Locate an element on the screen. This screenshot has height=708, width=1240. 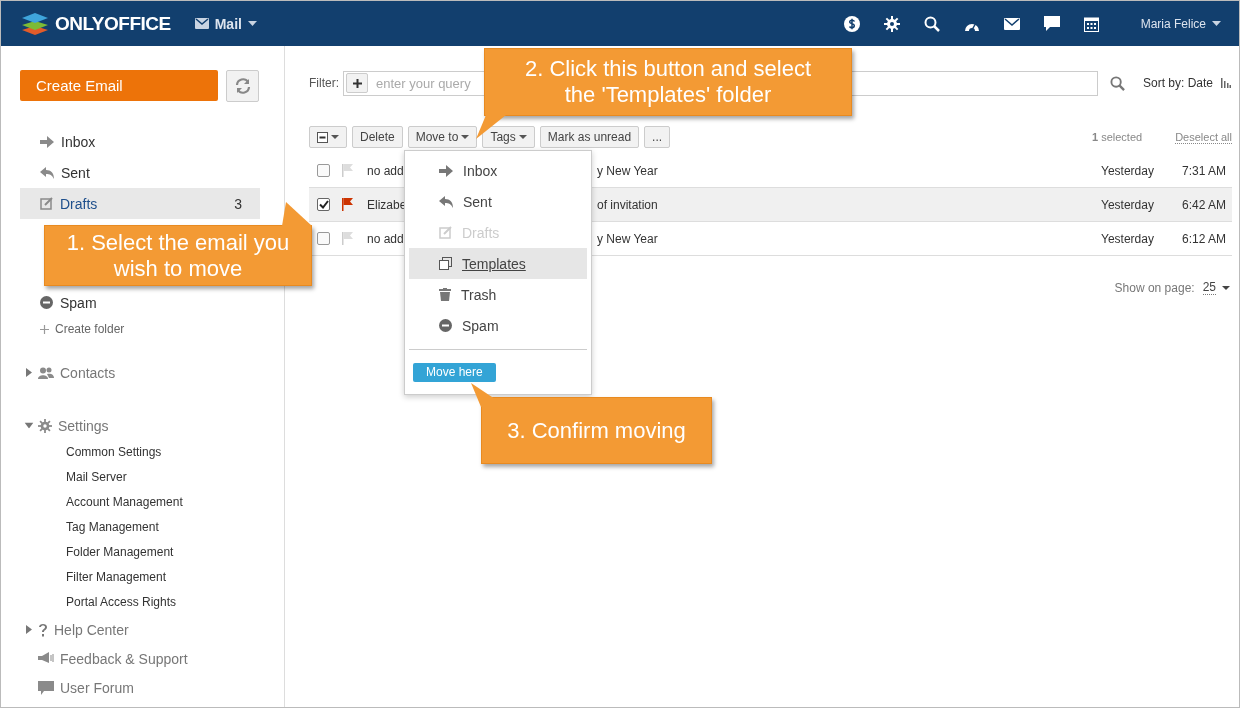
email-time: 7:31 AM is located at coordinates (1203, 170).